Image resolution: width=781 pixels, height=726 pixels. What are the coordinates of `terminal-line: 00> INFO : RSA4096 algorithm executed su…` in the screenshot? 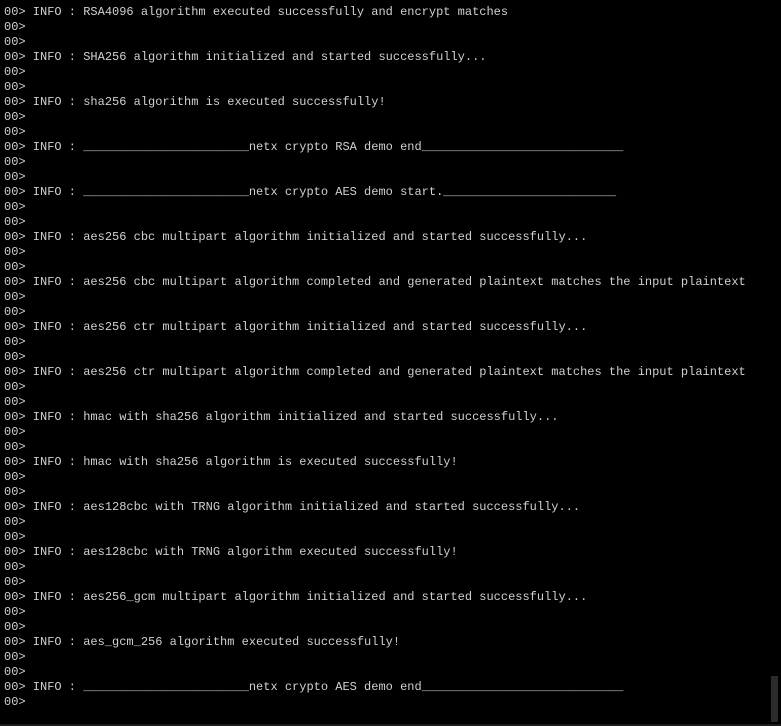 It's located at (256, 12).